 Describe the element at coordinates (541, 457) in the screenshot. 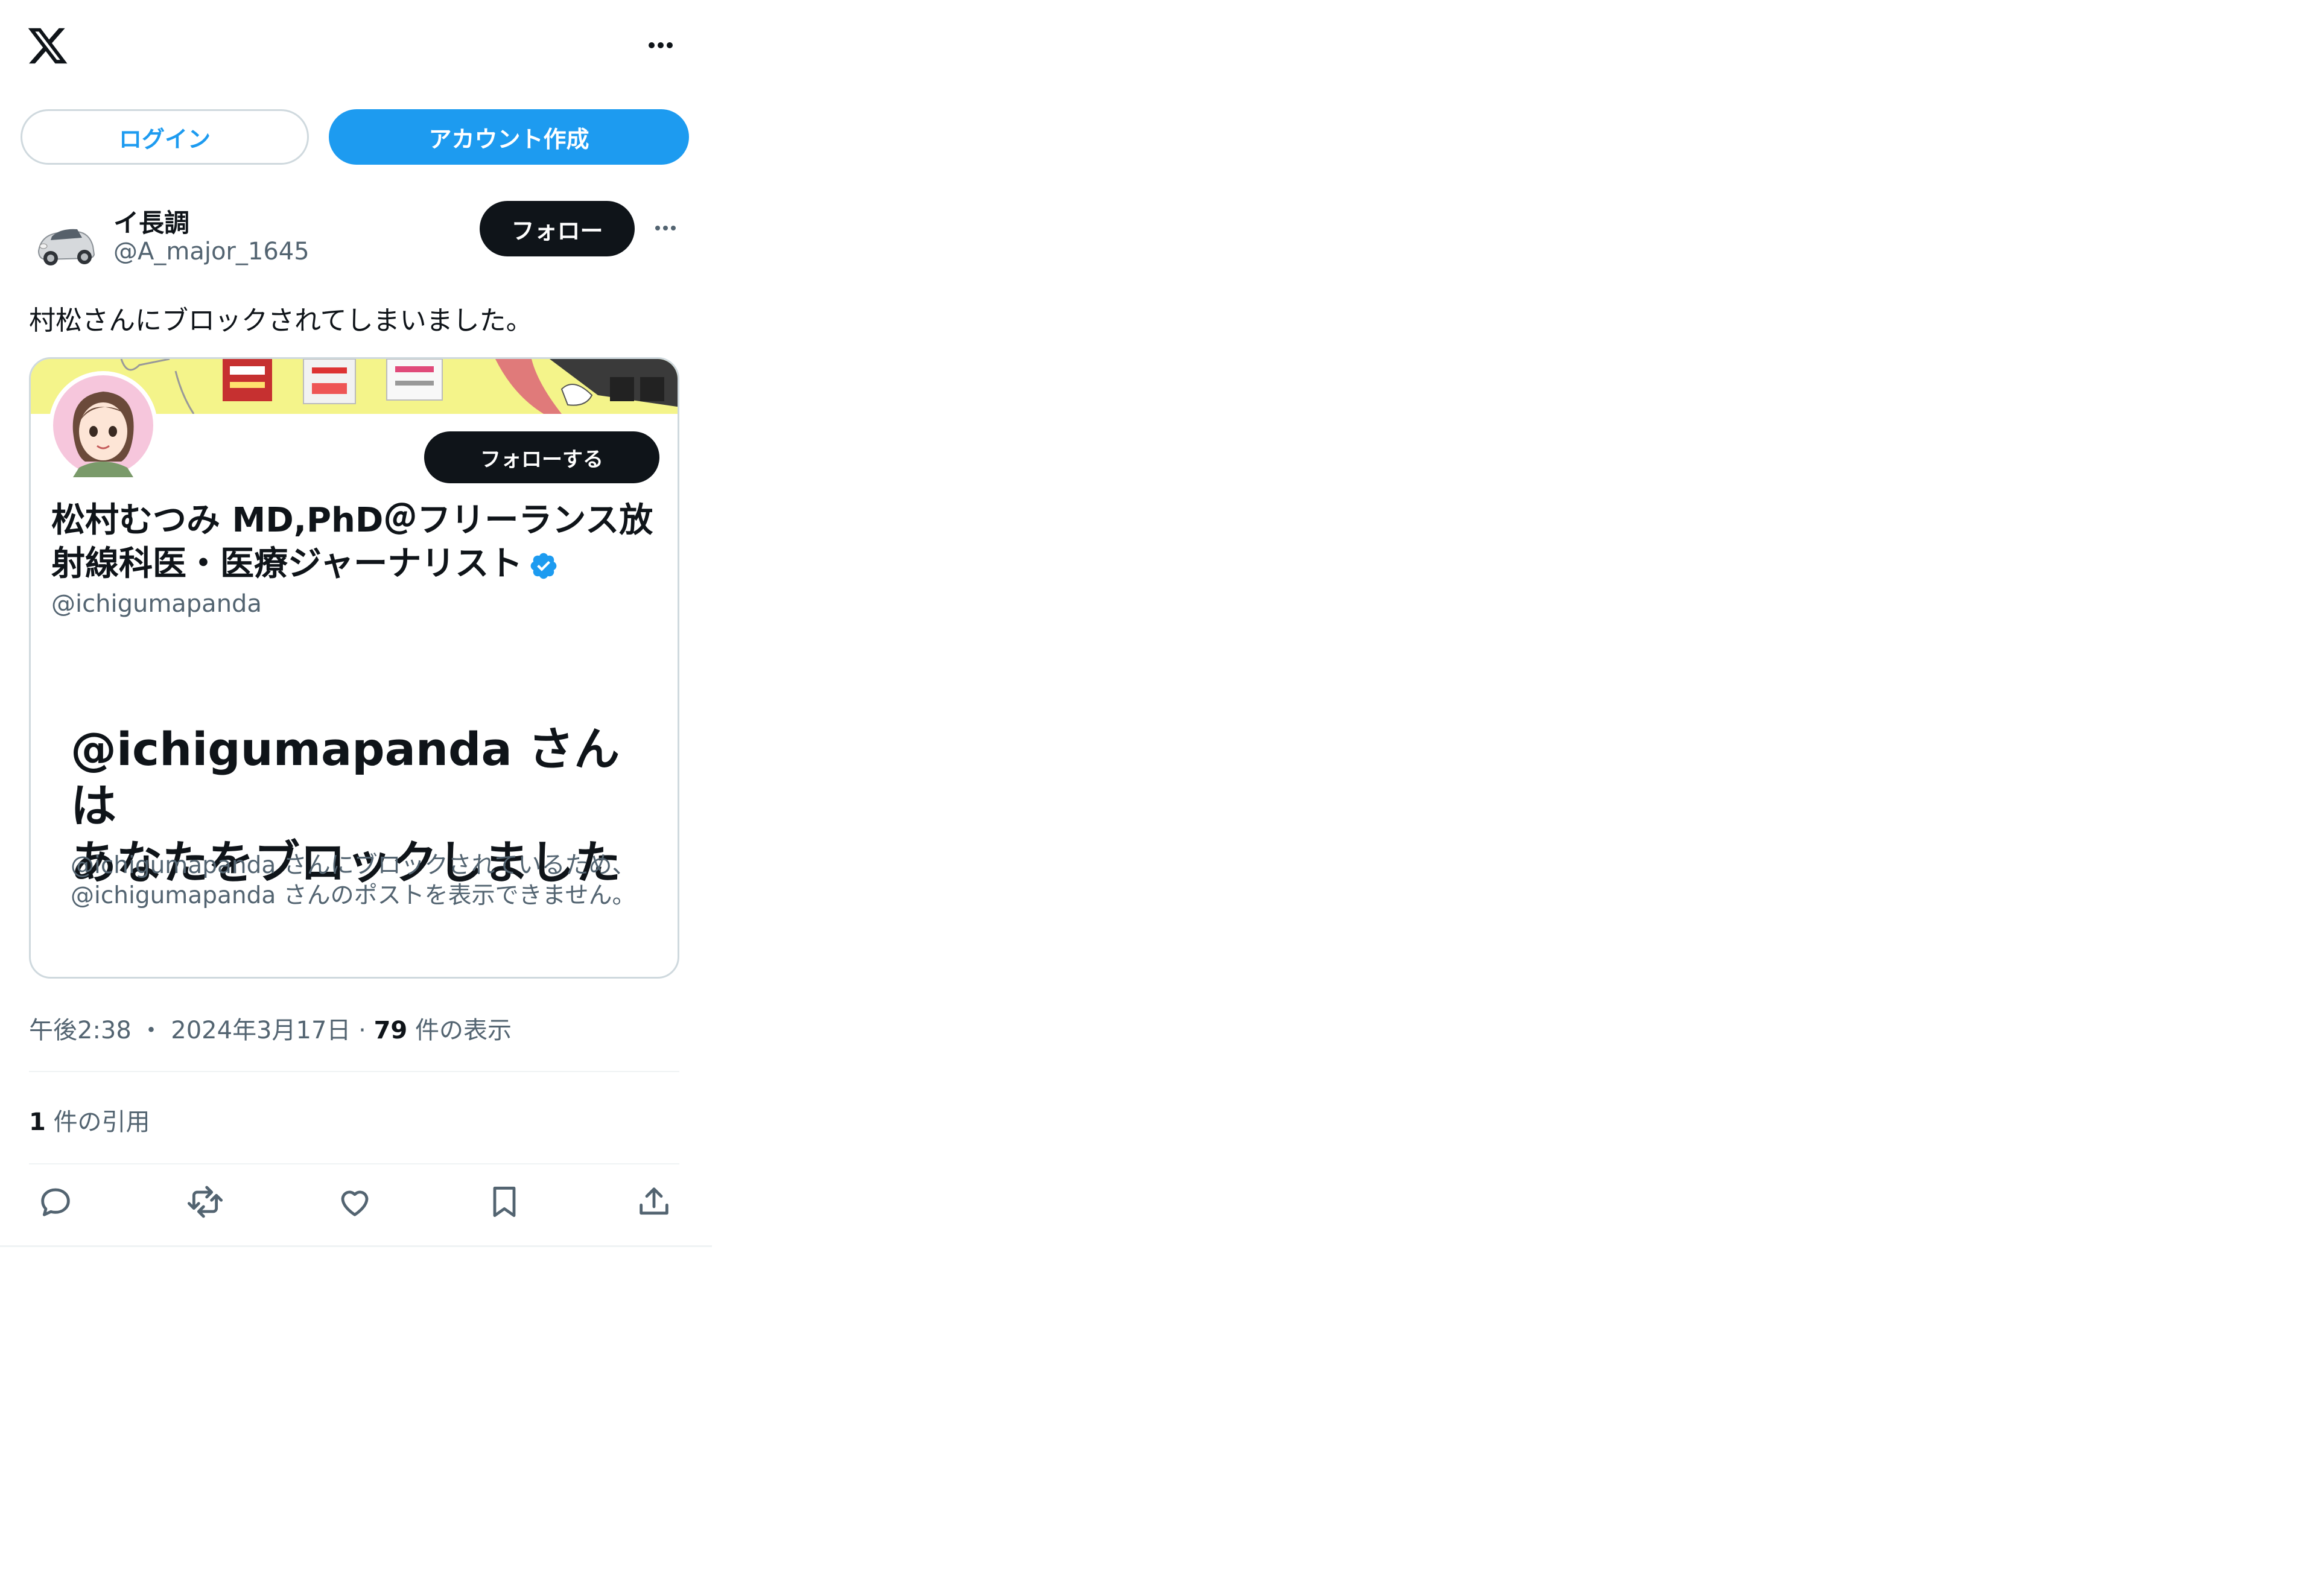

I see `profile-follow-button: フォローする` at that location.